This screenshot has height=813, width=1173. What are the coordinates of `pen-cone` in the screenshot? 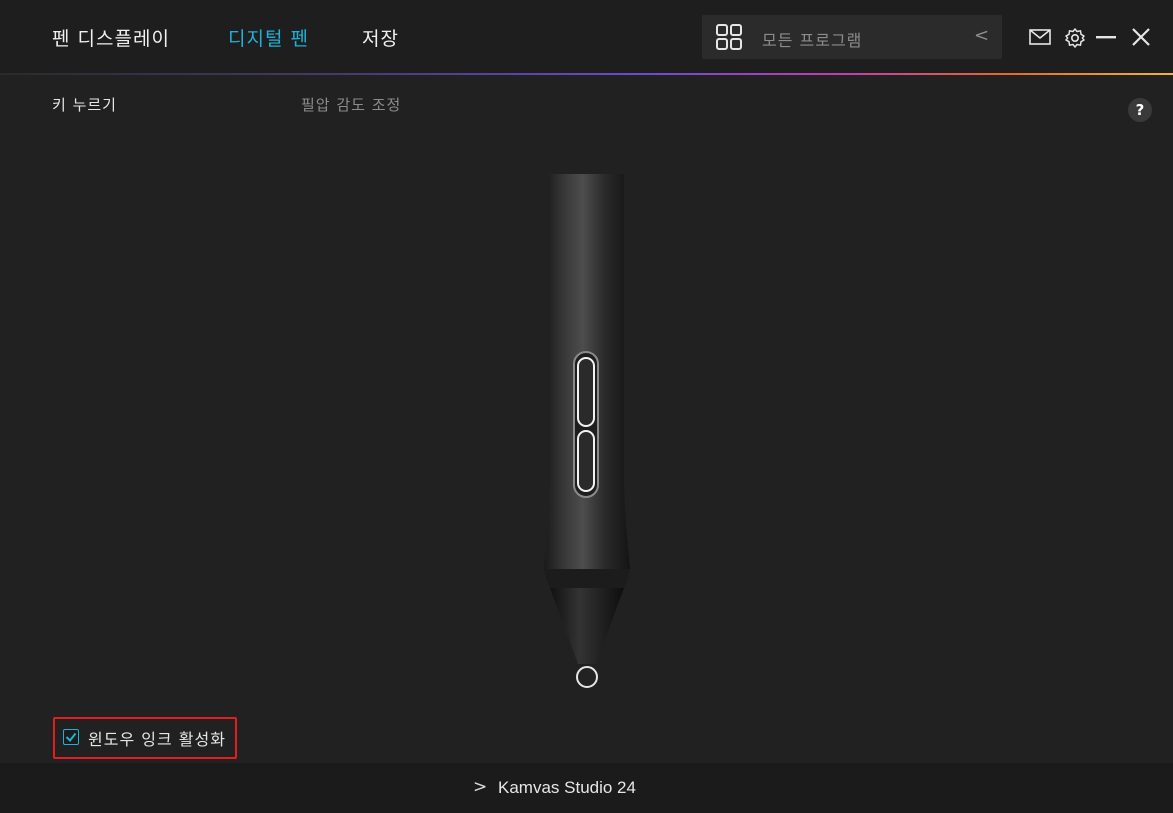 It's located at (587, 578).